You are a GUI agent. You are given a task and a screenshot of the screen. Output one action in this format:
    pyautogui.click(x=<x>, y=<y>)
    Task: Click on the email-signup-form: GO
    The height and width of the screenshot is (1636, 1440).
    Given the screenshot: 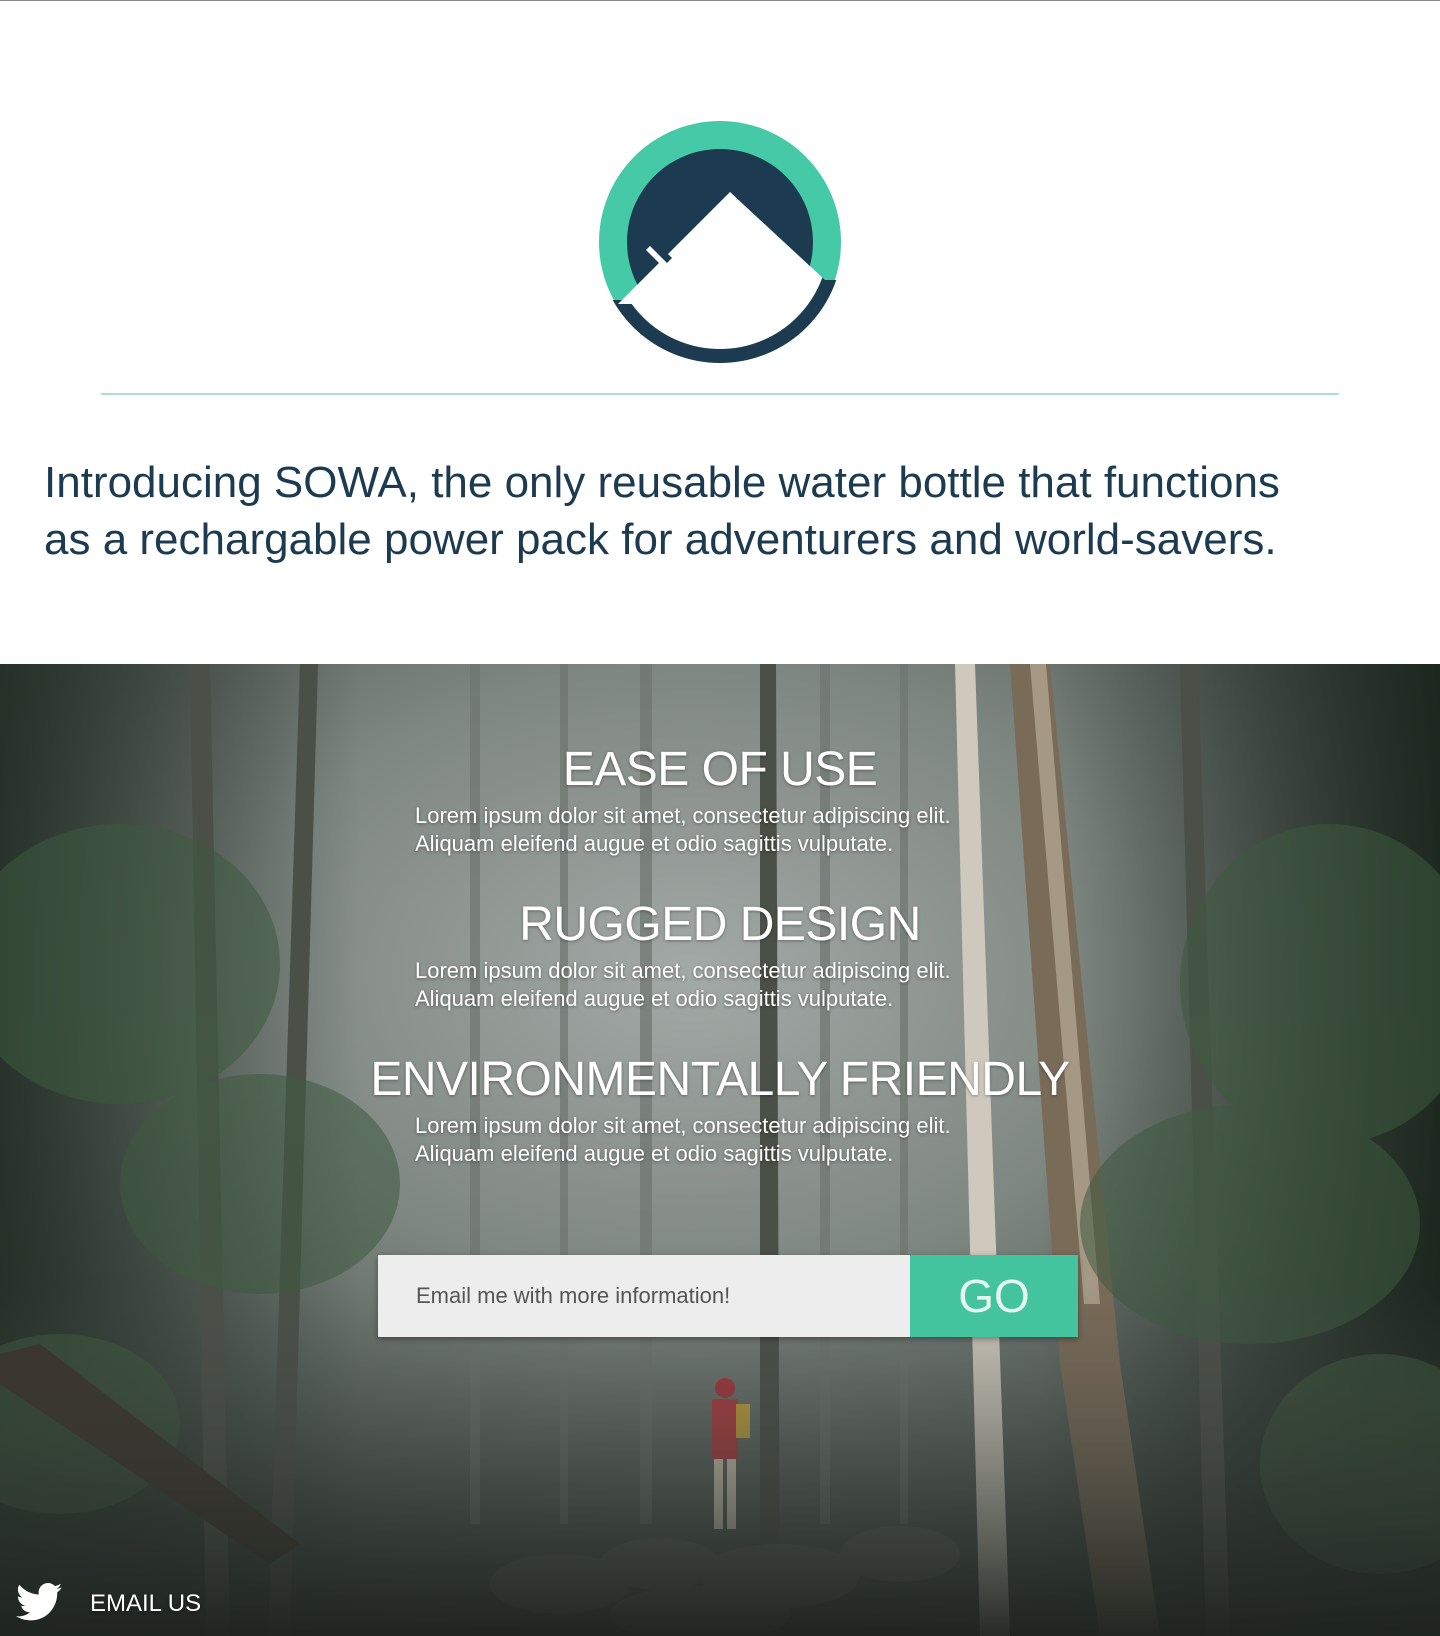 What is the action you would take?
    pyautogui.click(x=728, y=1296)
    